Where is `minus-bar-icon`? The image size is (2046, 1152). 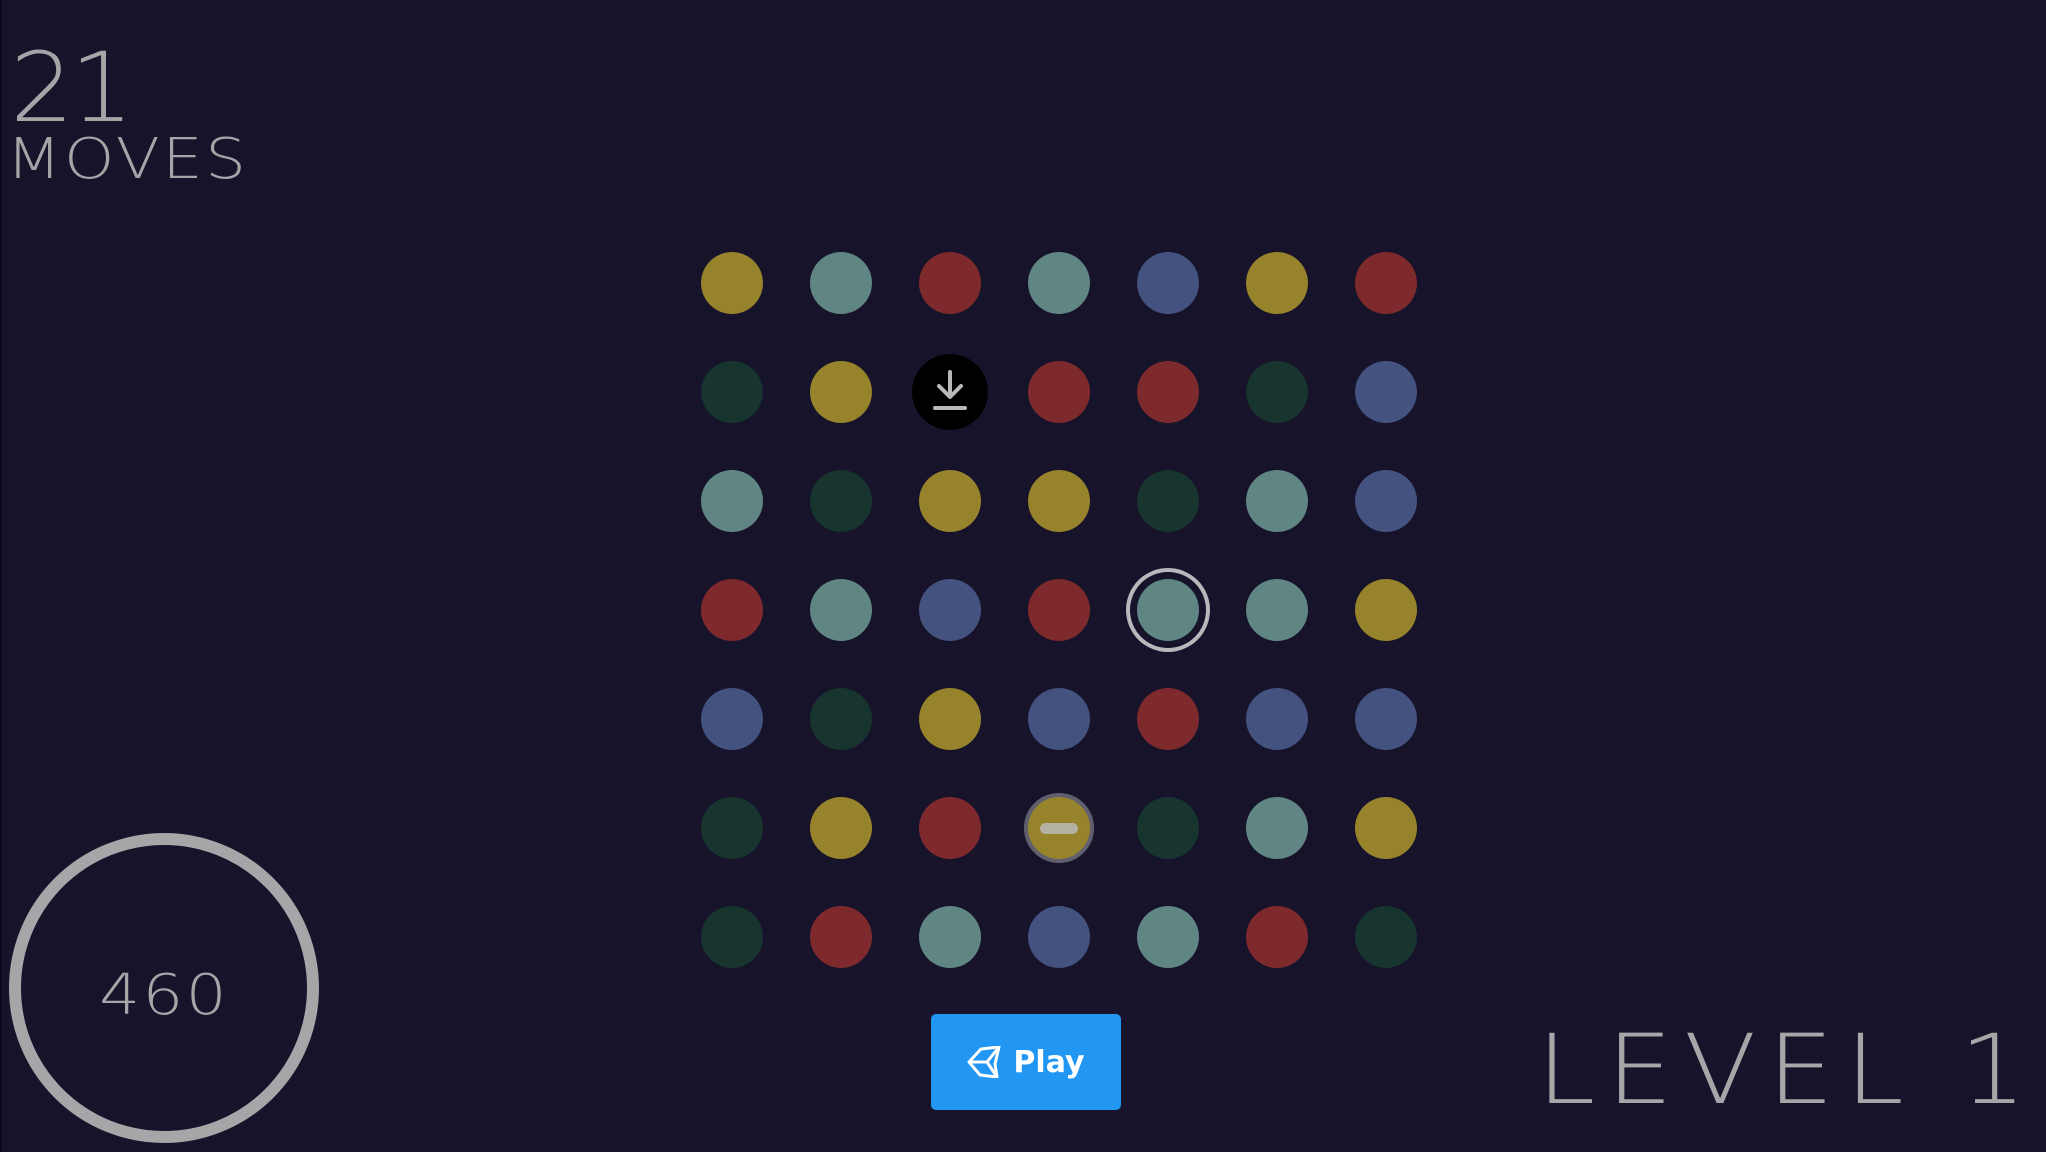
minus-bar-icon is located at coordinates (1058, 828).